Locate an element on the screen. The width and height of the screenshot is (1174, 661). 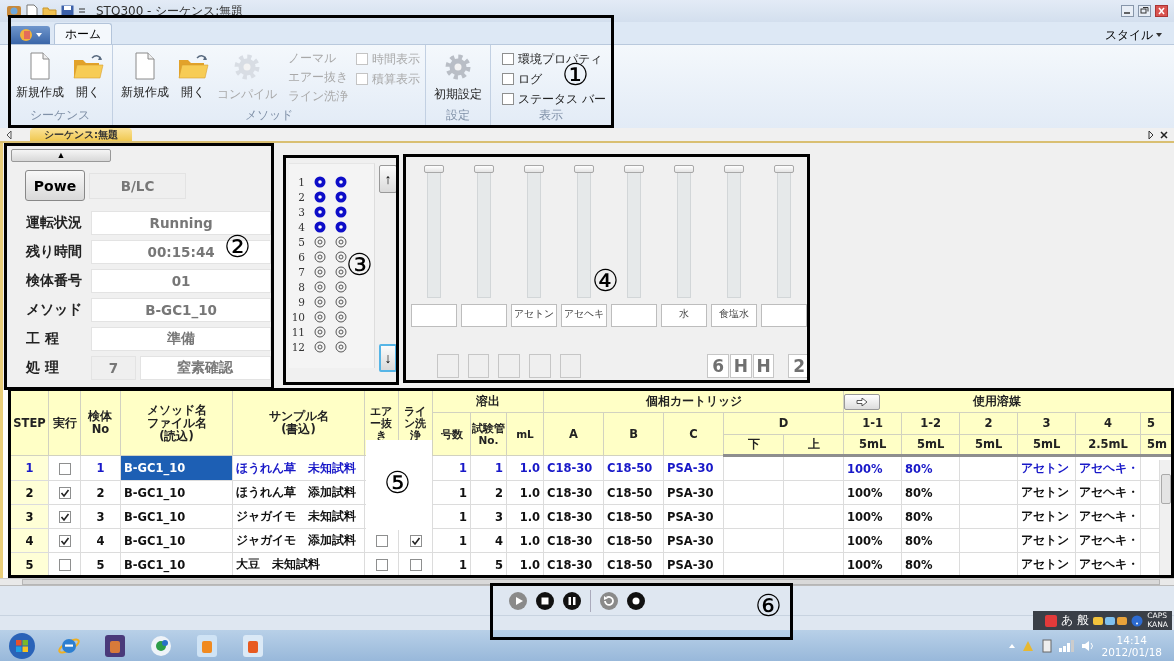
group-title: 設定 is located at coordinates (458, 115).